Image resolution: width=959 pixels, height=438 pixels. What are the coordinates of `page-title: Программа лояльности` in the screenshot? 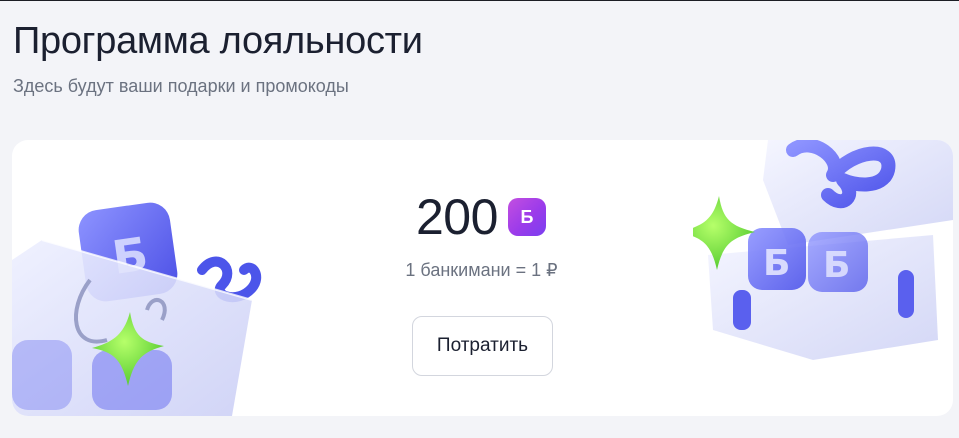 It's located at (218, 41).